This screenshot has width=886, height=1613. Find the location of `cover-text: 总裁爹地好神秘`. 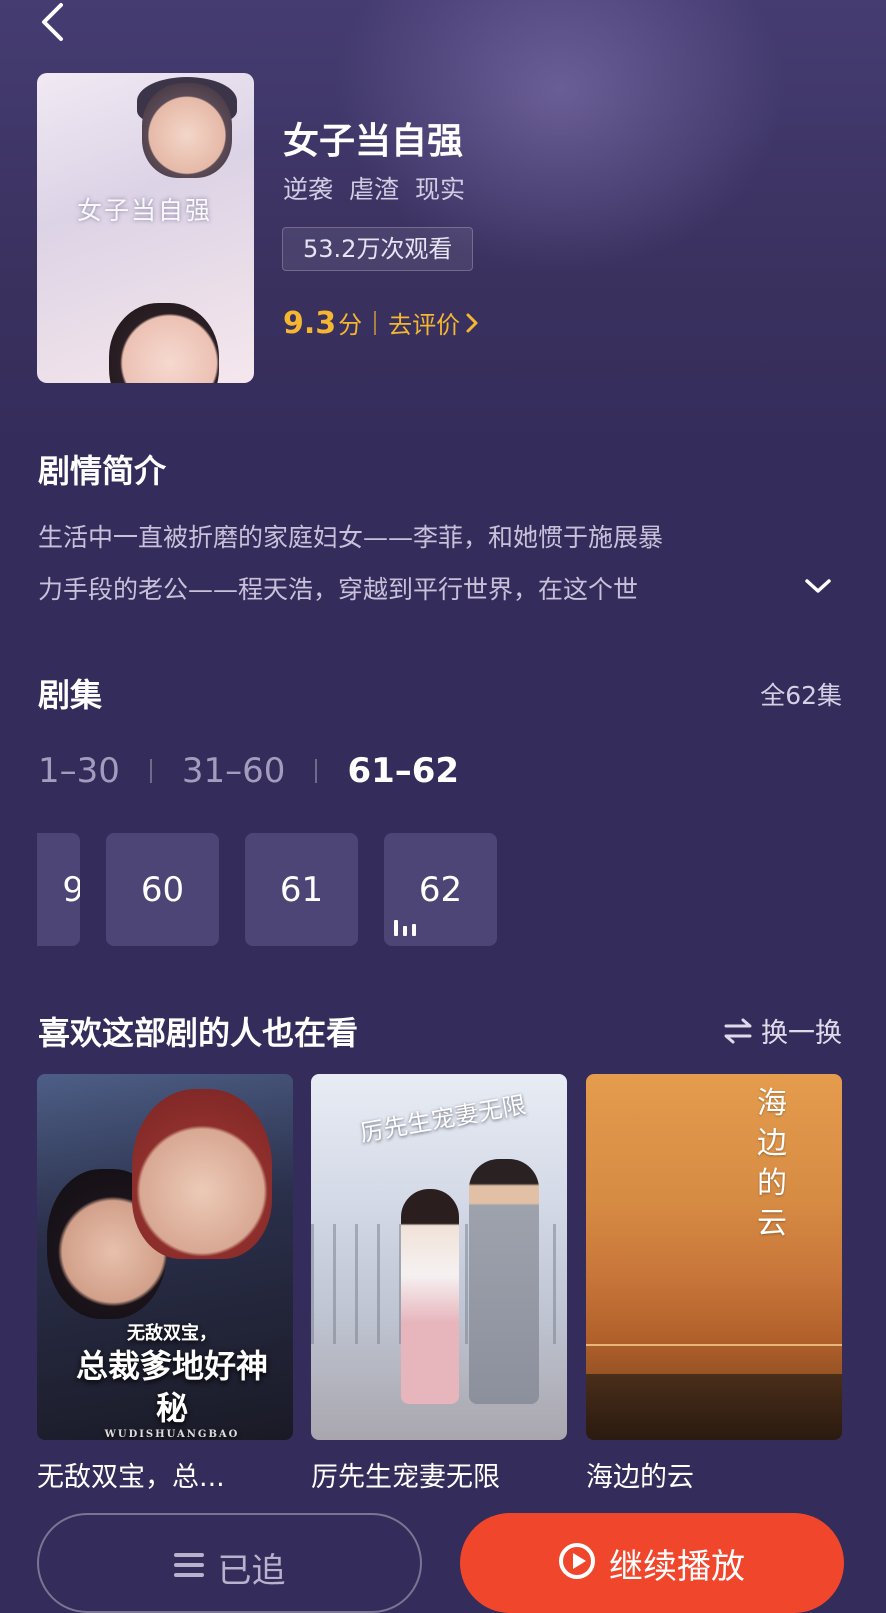

cover-text: 总裁爹地好神秘 is located at coordinates (171, 1387).